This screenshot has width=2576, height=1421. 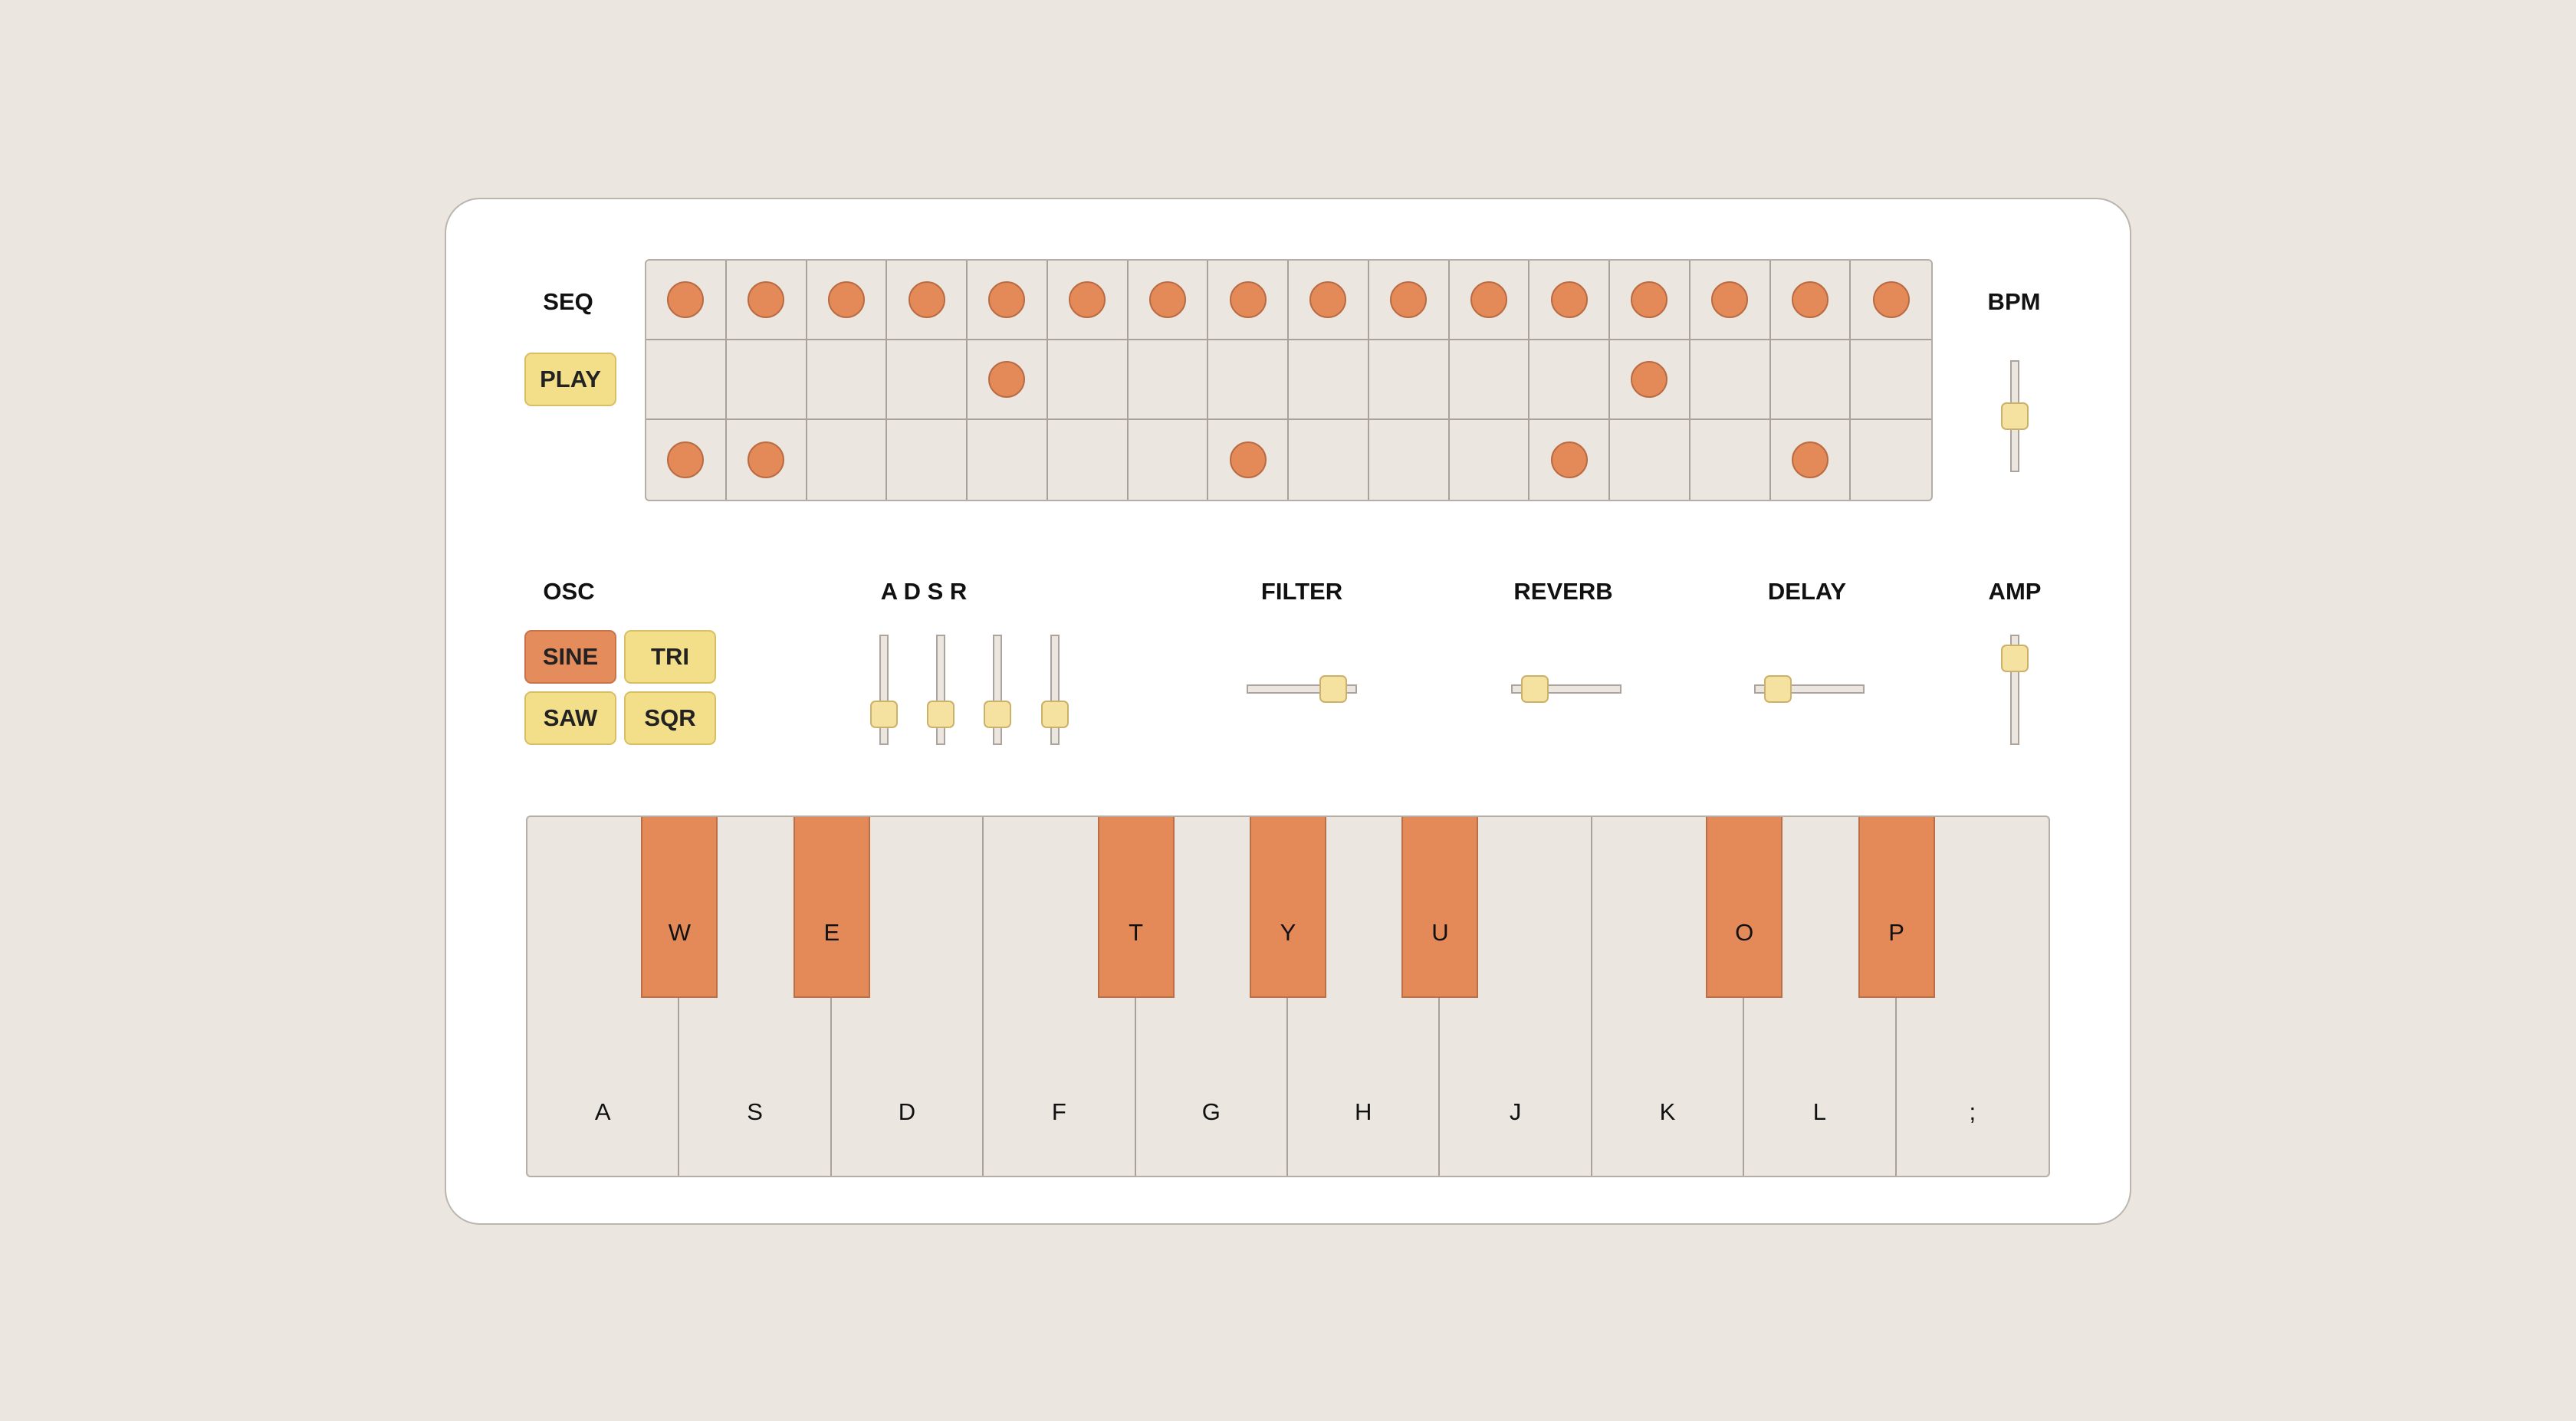 I want to click on seq-step-r2-s14, so click(x=1731, y=380).